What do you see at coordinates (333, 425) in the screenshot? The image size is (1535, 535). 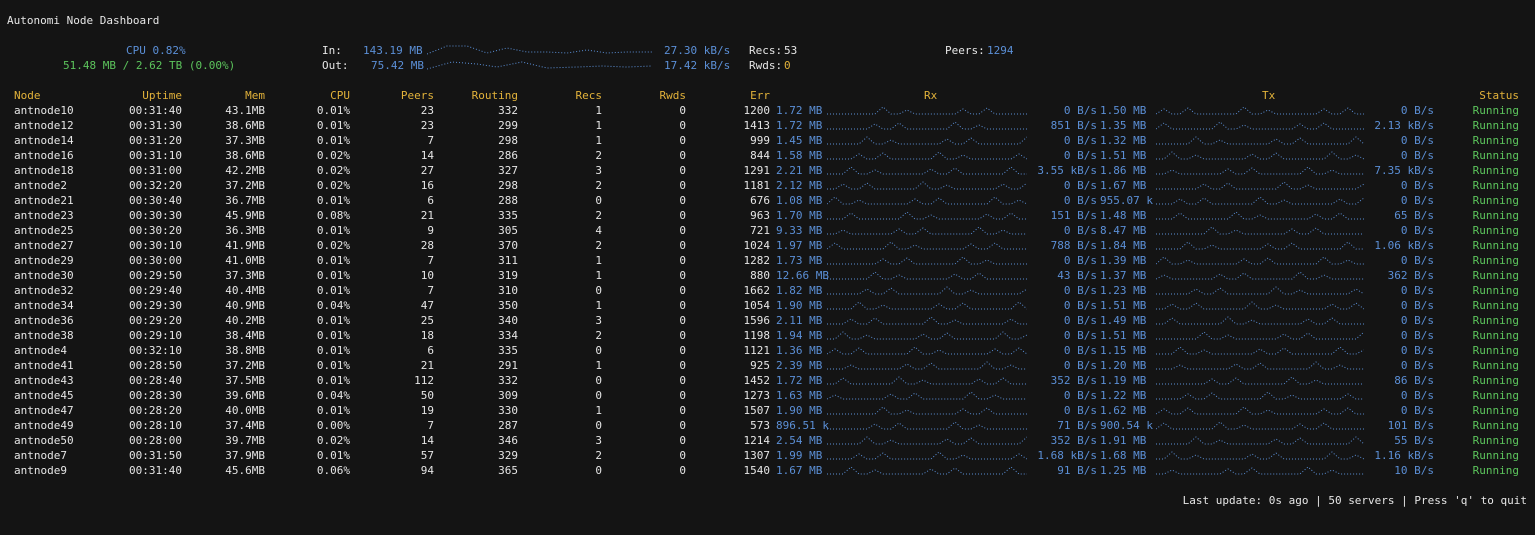 I see `cell-cpu: 0.00%` at bounding box center [333, 425].